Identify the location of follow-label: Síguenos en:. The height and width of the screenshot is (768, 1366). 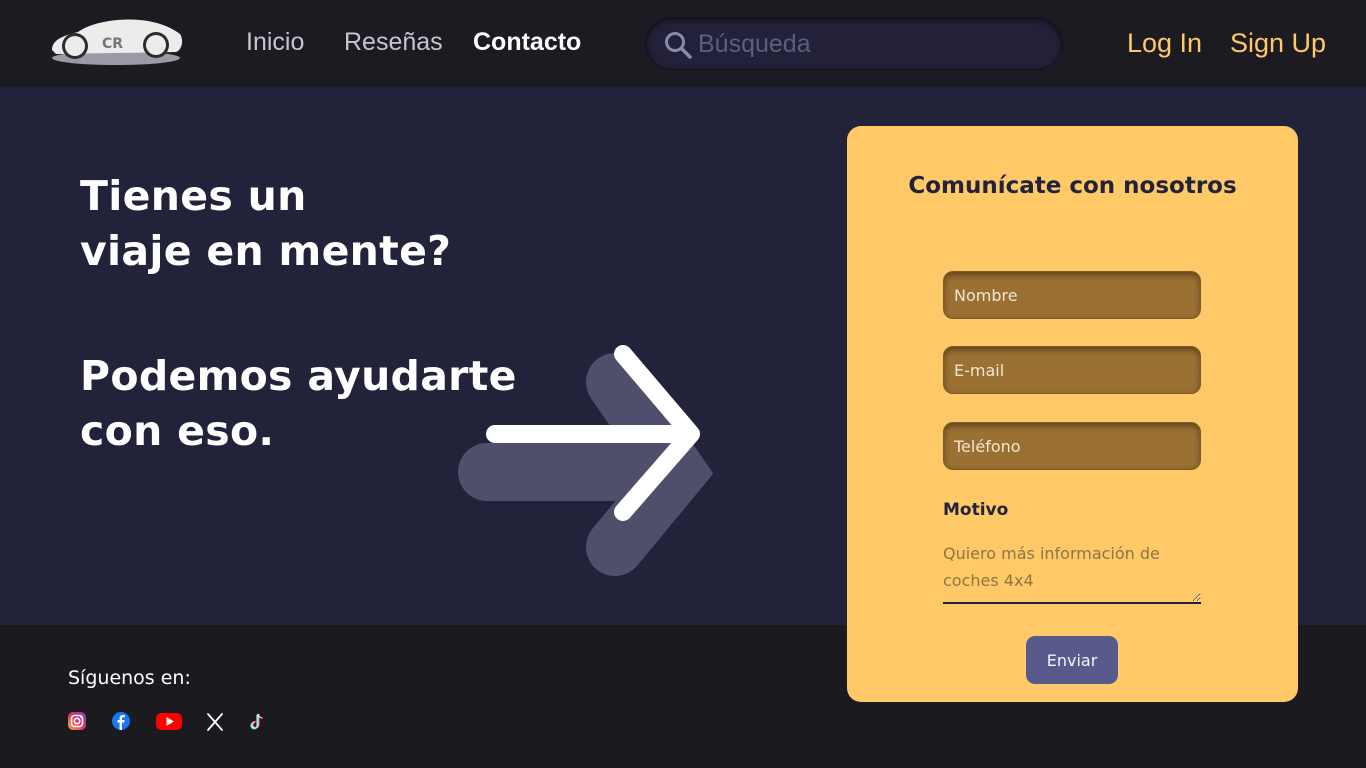
(129, 678).